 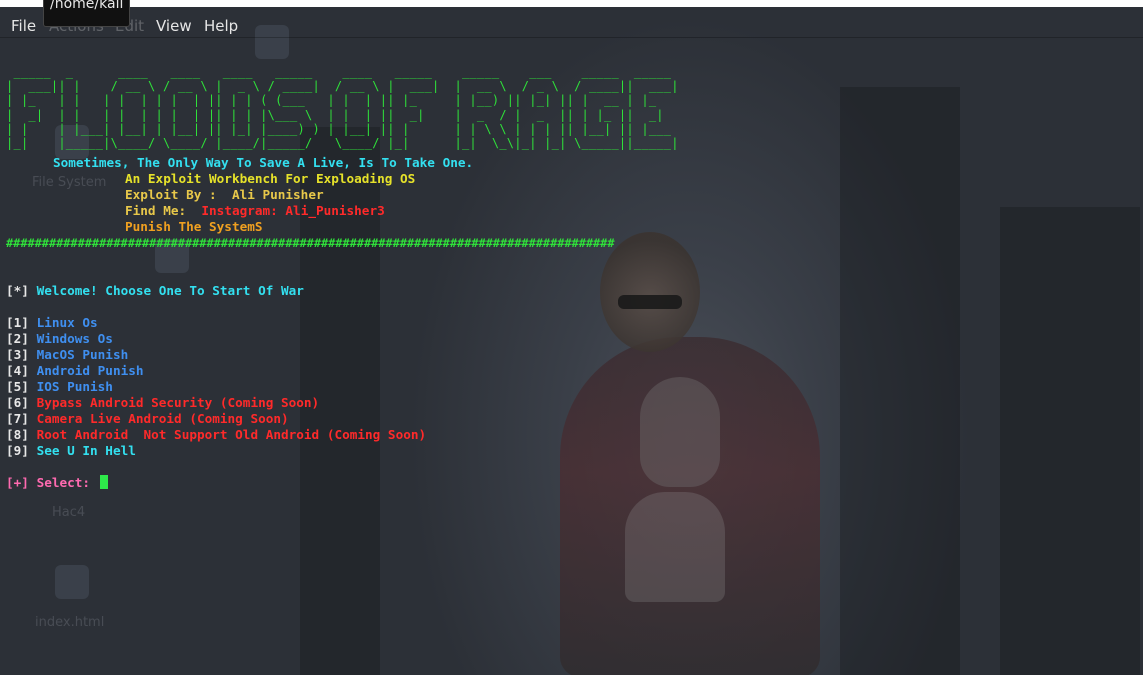 I want to click on menu-option-2: [2] Windows Os, so click(x=59, y=339).